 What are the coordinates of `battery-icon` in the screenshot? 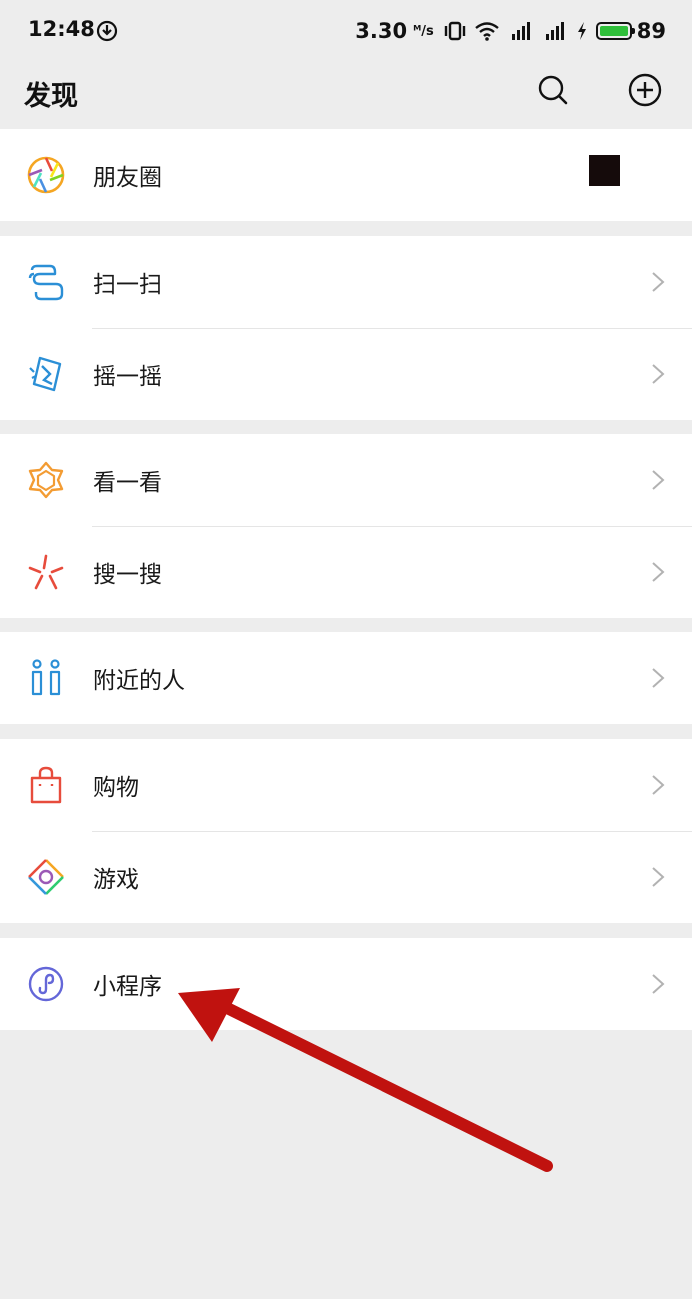 It's located at (615, 31).